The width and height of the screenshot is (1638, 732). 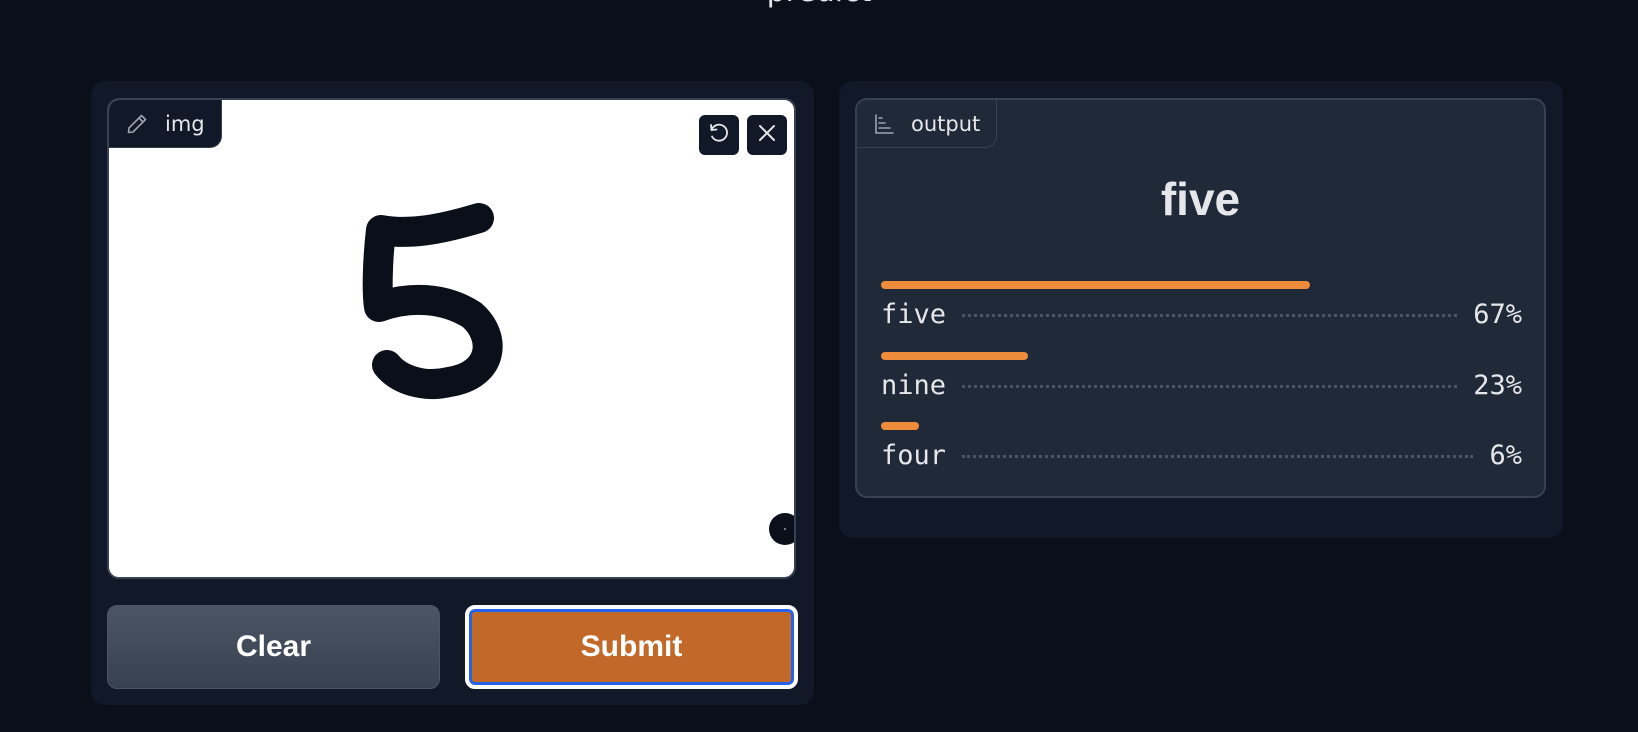 What do you see at coordinates (914, 314) in the screenshot?
I see `confidence-label: five` at bounding box center [914, 314].